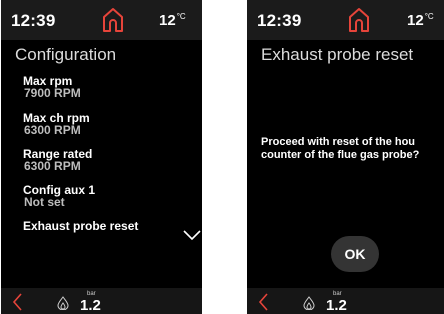 This screenshot has width=444, height=314. I want to click on confirmation-line: counter of the flue gas probe?, so click(340, 155).